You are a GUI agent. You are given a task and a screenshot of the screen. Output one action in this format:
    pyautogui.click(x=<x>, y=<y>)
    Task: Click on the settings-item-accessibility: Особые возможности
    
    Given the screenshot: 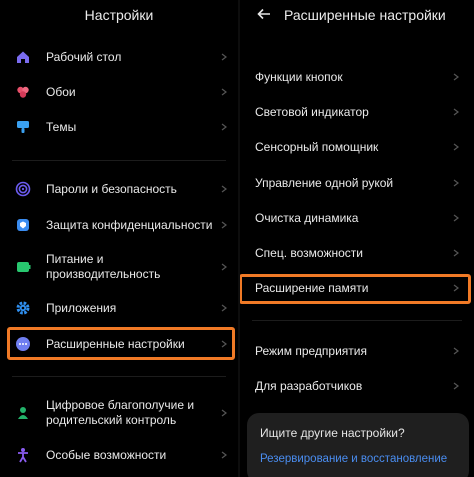 What is the action you would take?
    pyautogui.click(x=119, y=455)
    